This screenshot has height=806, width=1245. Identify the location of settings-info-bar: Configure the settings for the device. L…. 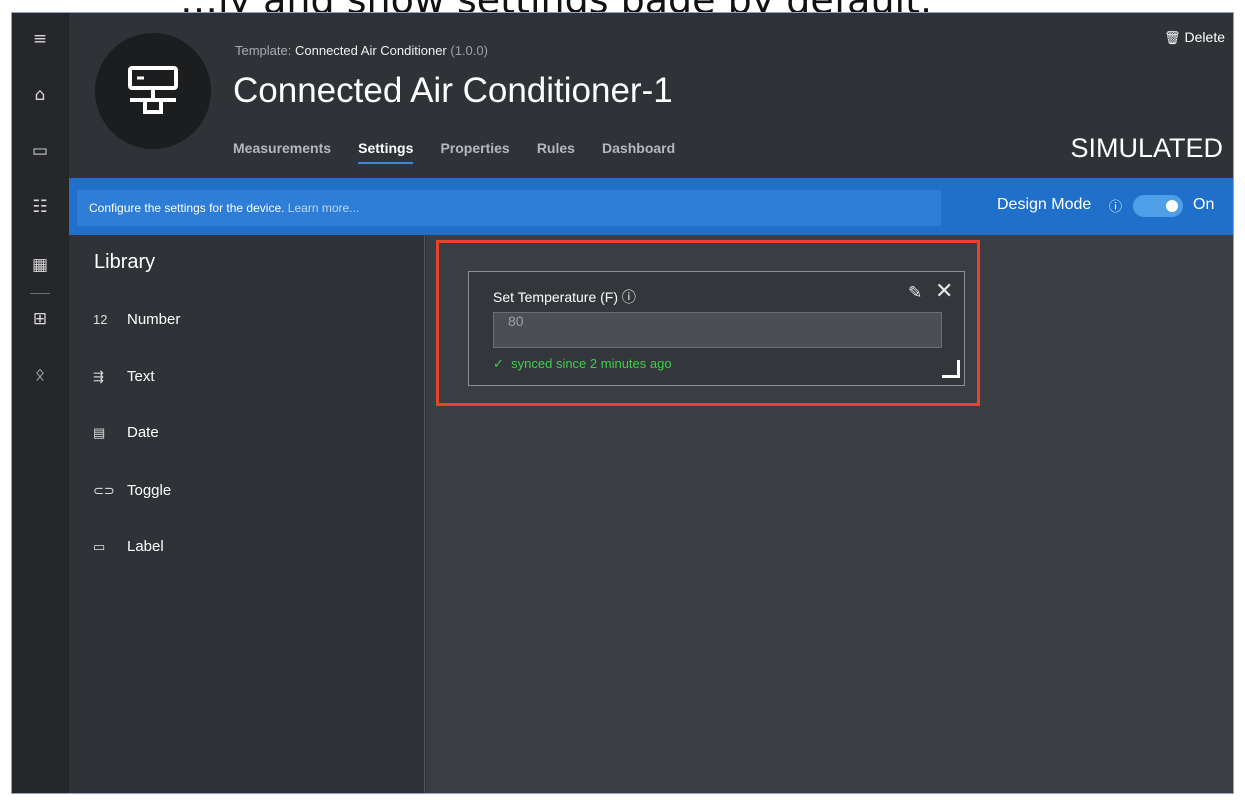
(651, 206).